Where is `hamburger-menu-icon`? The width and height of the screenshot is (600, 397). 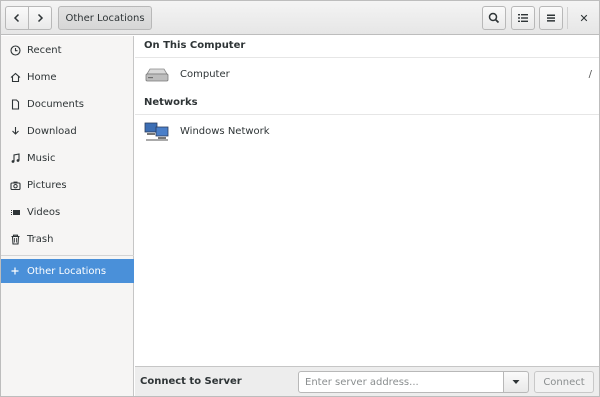
hamburger-menu-icon is located at coordinates (551, 18).